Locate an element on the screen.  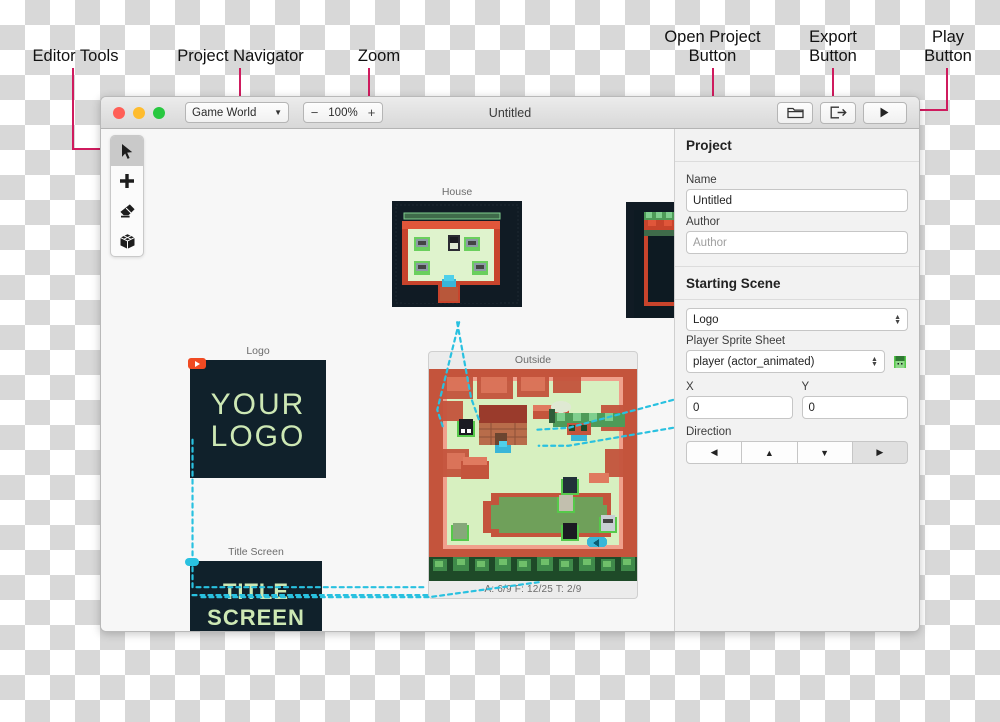
scene-thumbnail-house is located at coordinates (457, 254).